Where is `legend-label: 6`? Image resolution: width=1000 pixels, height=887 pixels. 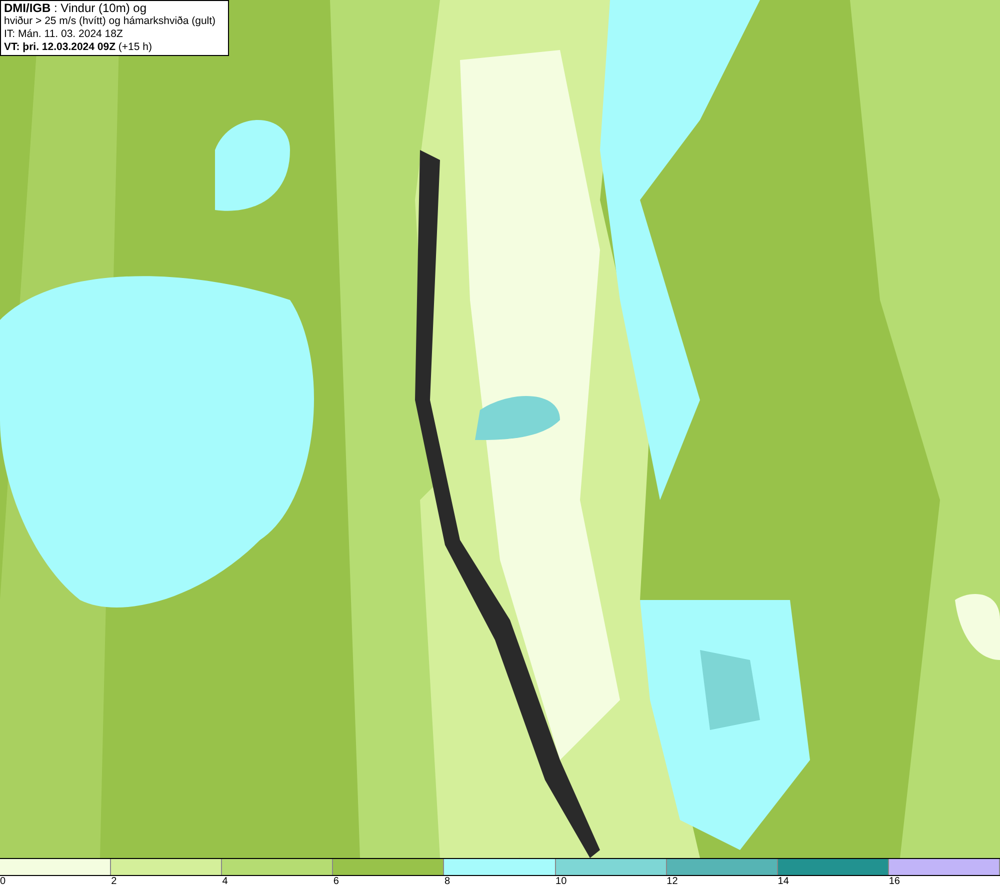 legend-label: 6 is located at coordinates (336, 881).